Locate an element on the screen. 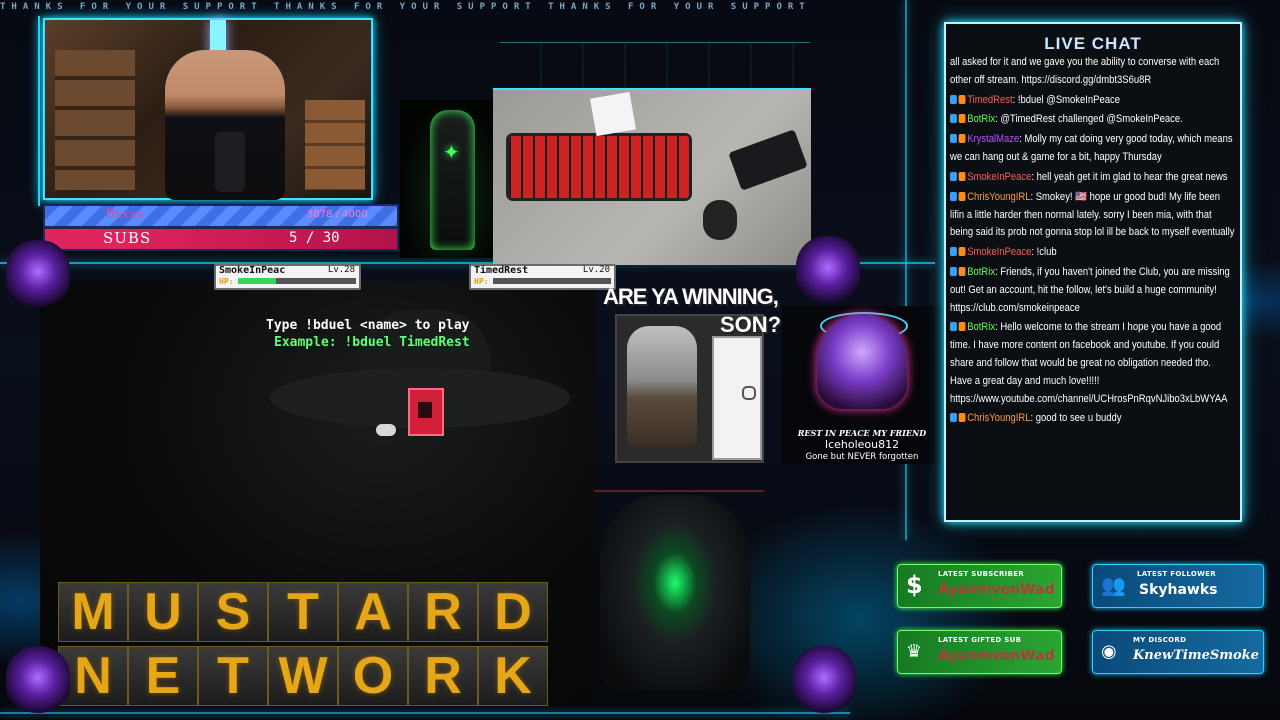  frame-line is located at coordinates (425, 713).